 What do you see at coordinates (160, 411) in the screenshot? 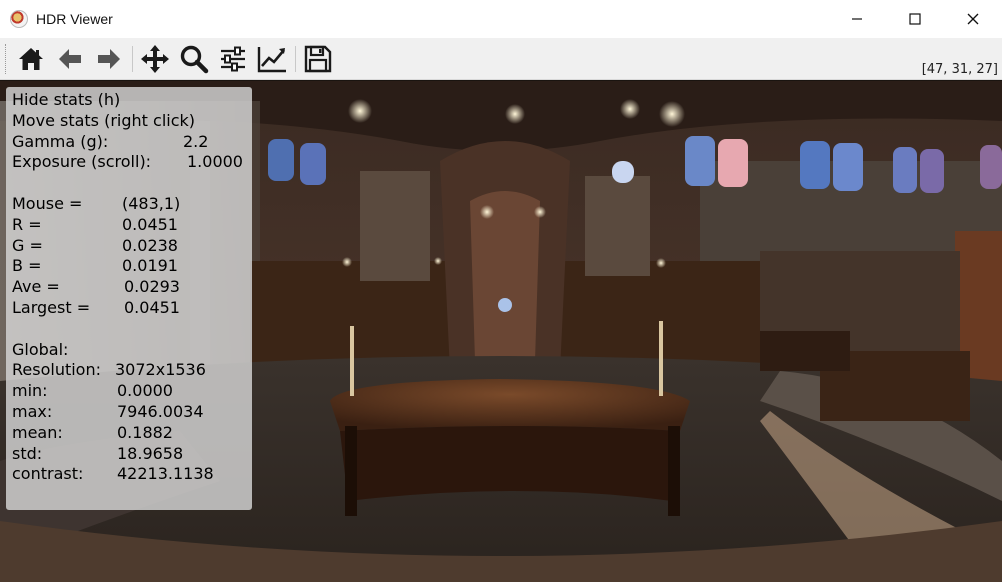
I see `max-value: 7946.0034` at bounding box center [160, 411].